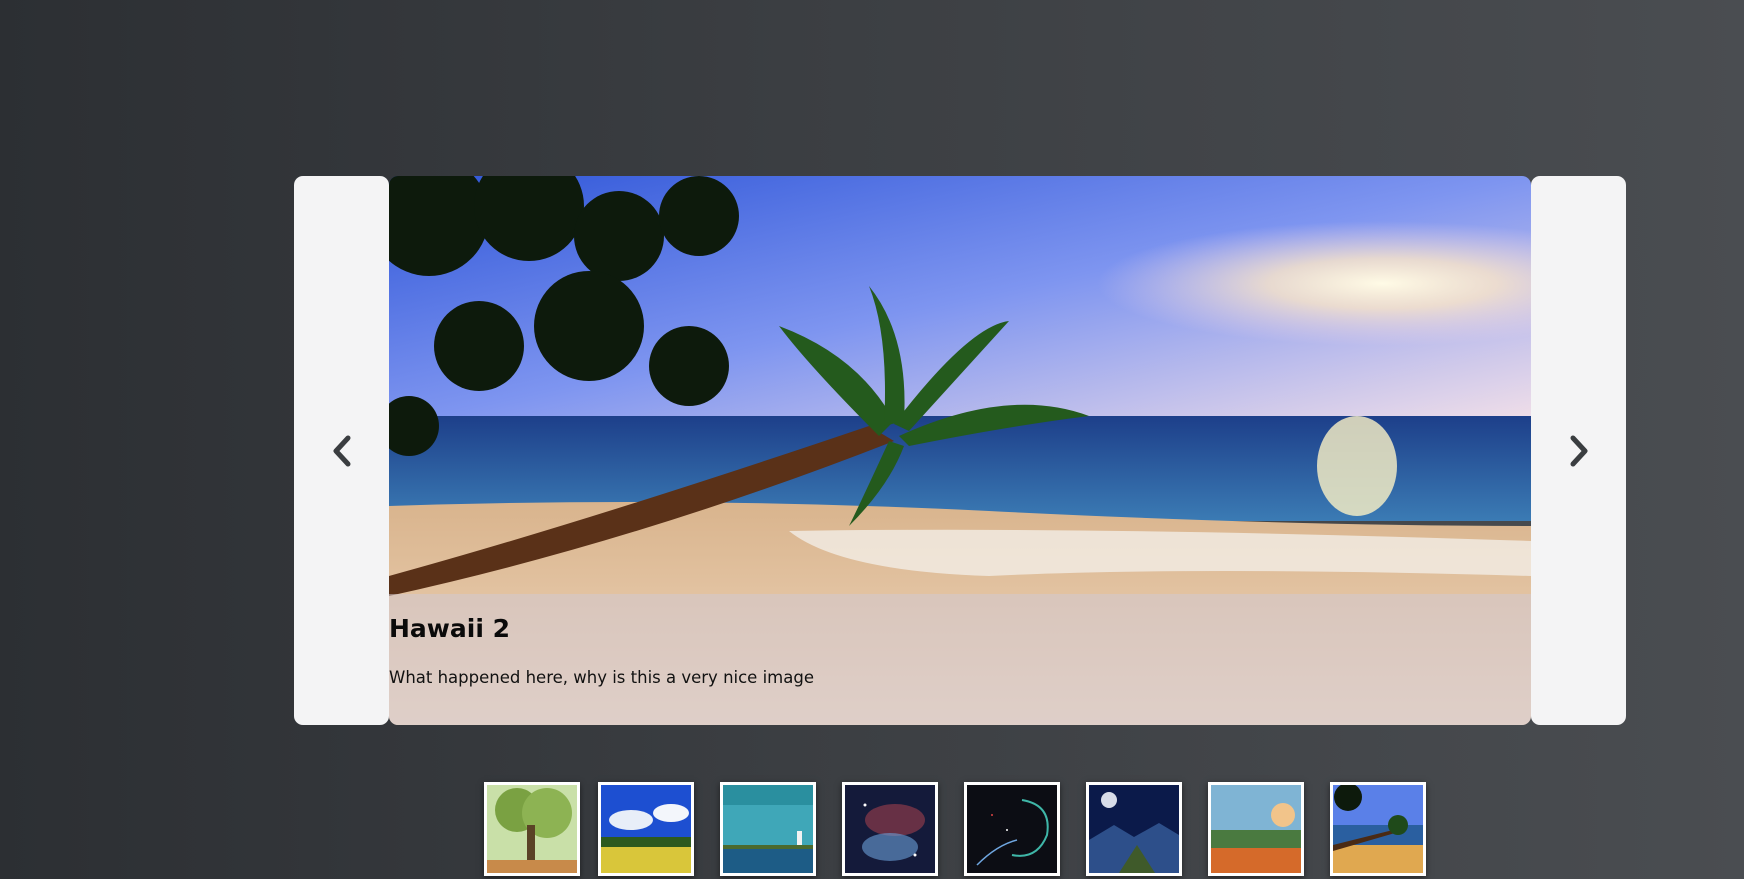 The image size is (1744, 879). I want to click on thumbnail-lighthouse, so click(768, 829).